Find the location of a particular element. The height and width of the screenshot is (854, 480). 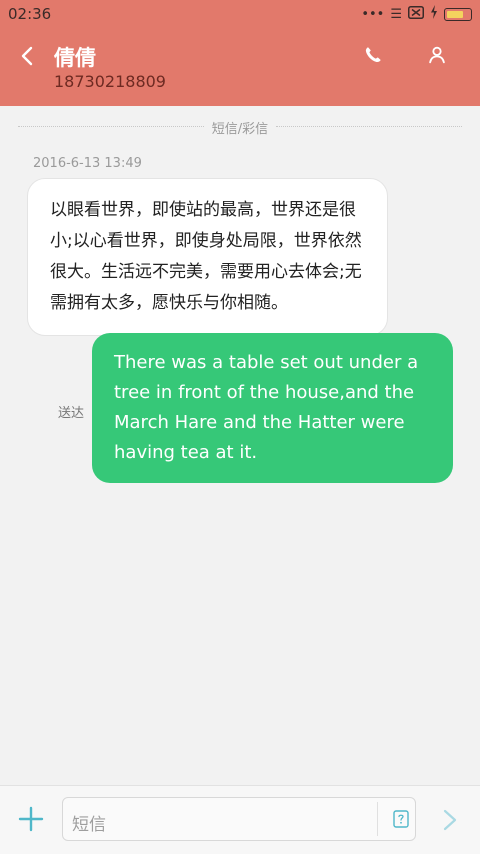

status-time: 02:36 is located at coordinates (30, 14).